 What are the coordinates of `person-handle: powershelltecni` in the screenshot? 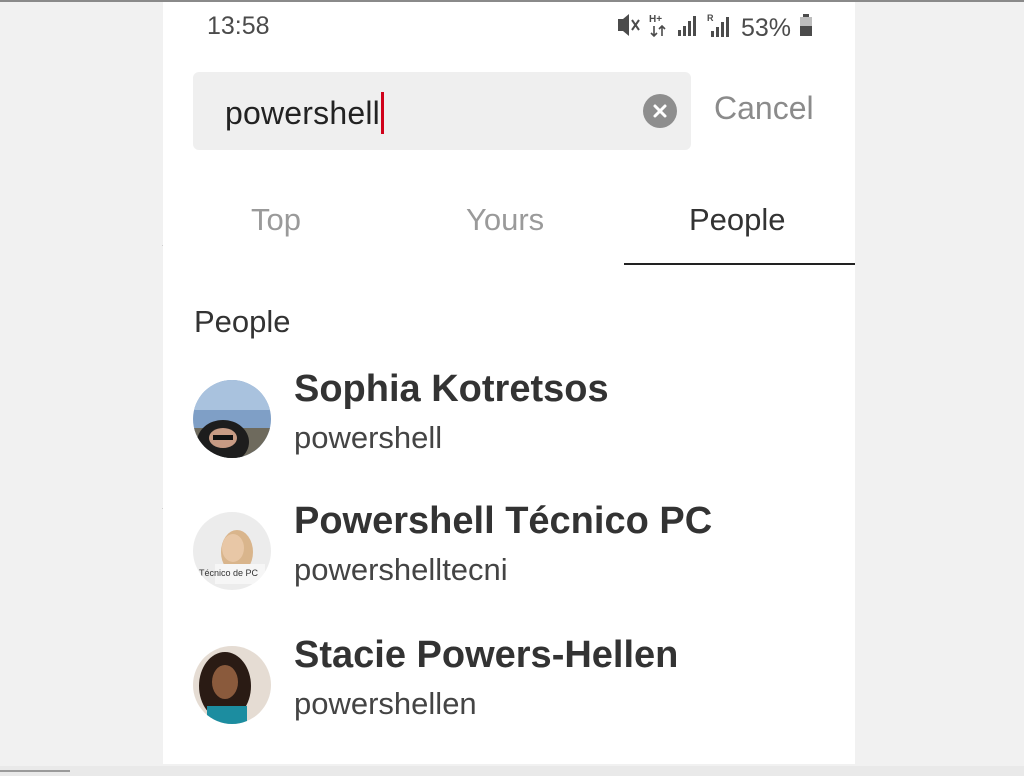 It's located at (401, 569).